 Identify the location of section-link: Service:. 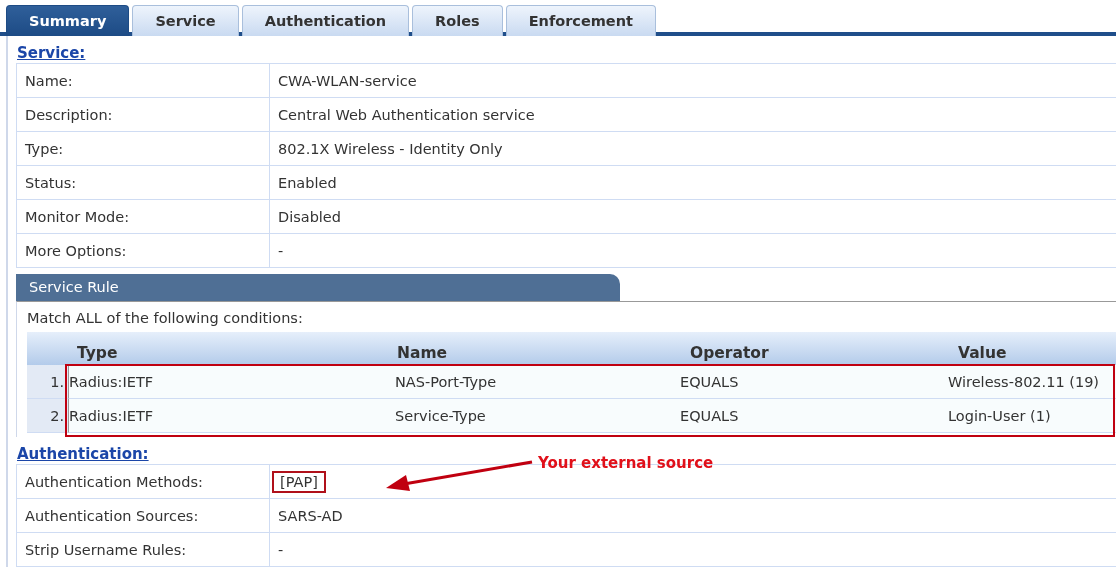
(51, 49).